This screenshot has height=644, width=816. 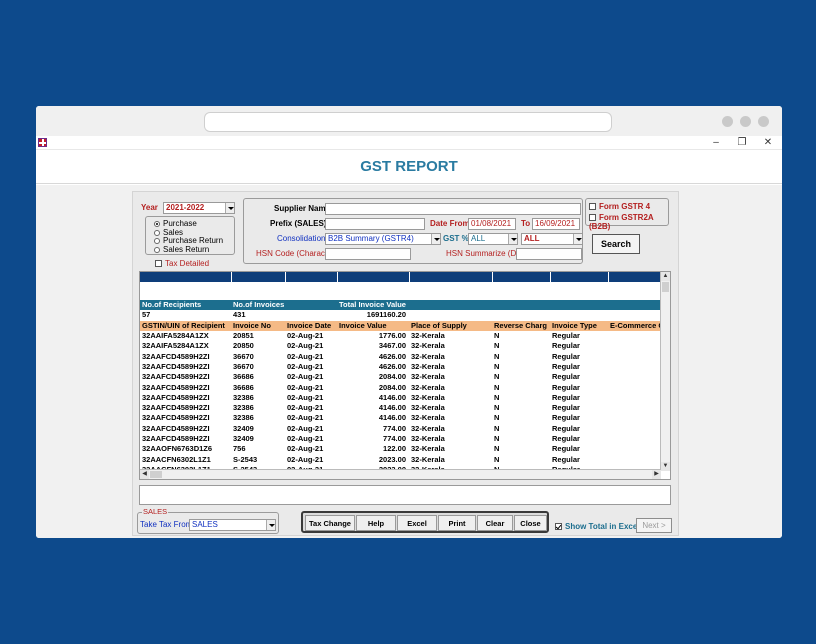 What do you see at coordinates (716, 143) in the screenshot?
I see `minimize-button: –` at bounding box center [716, 143].